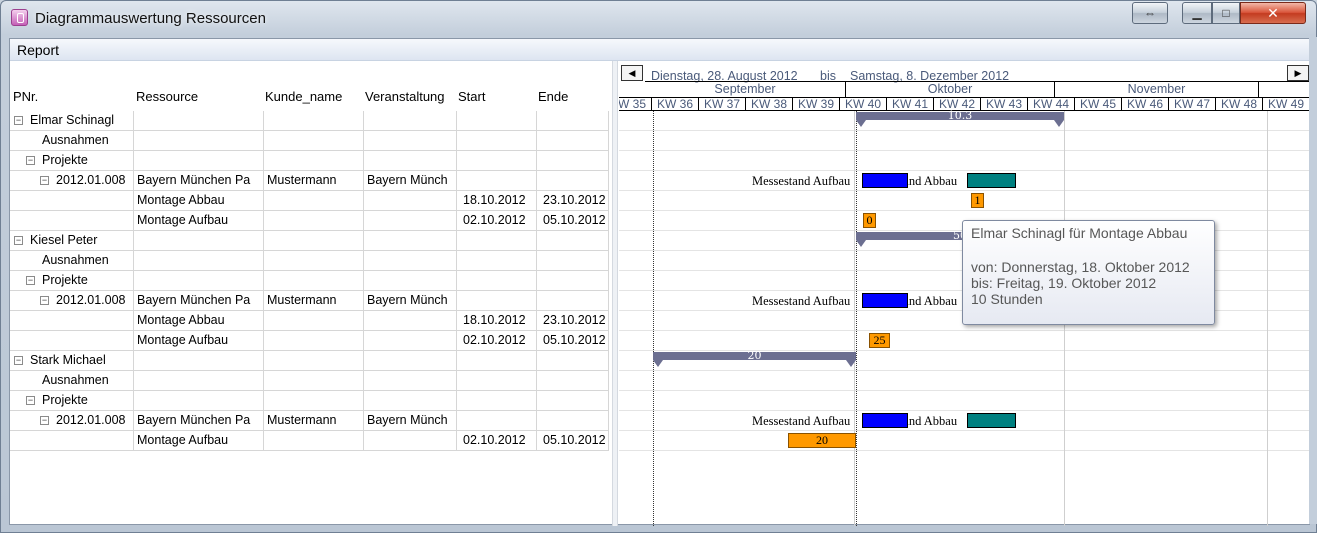 This screenshot has height=533, width=1317. What do you see at coordinates (310, 361) in the screenshot?
I see `table-row: − Stark Michael` at bounding box center [310, 361].